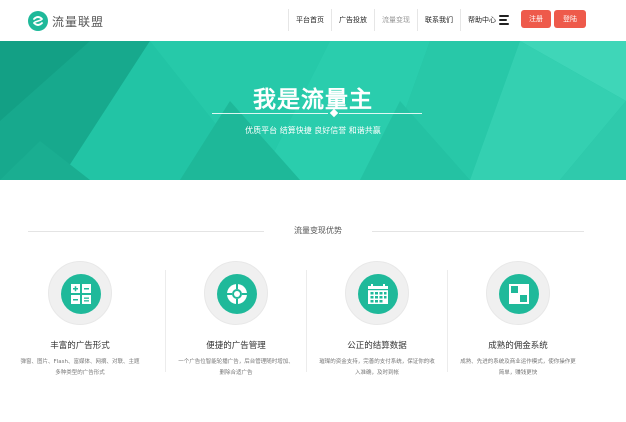  Describe the element at coordinates (438, 20) in the screenshot. I see `nav-item-contact: 联系我们` at that location.